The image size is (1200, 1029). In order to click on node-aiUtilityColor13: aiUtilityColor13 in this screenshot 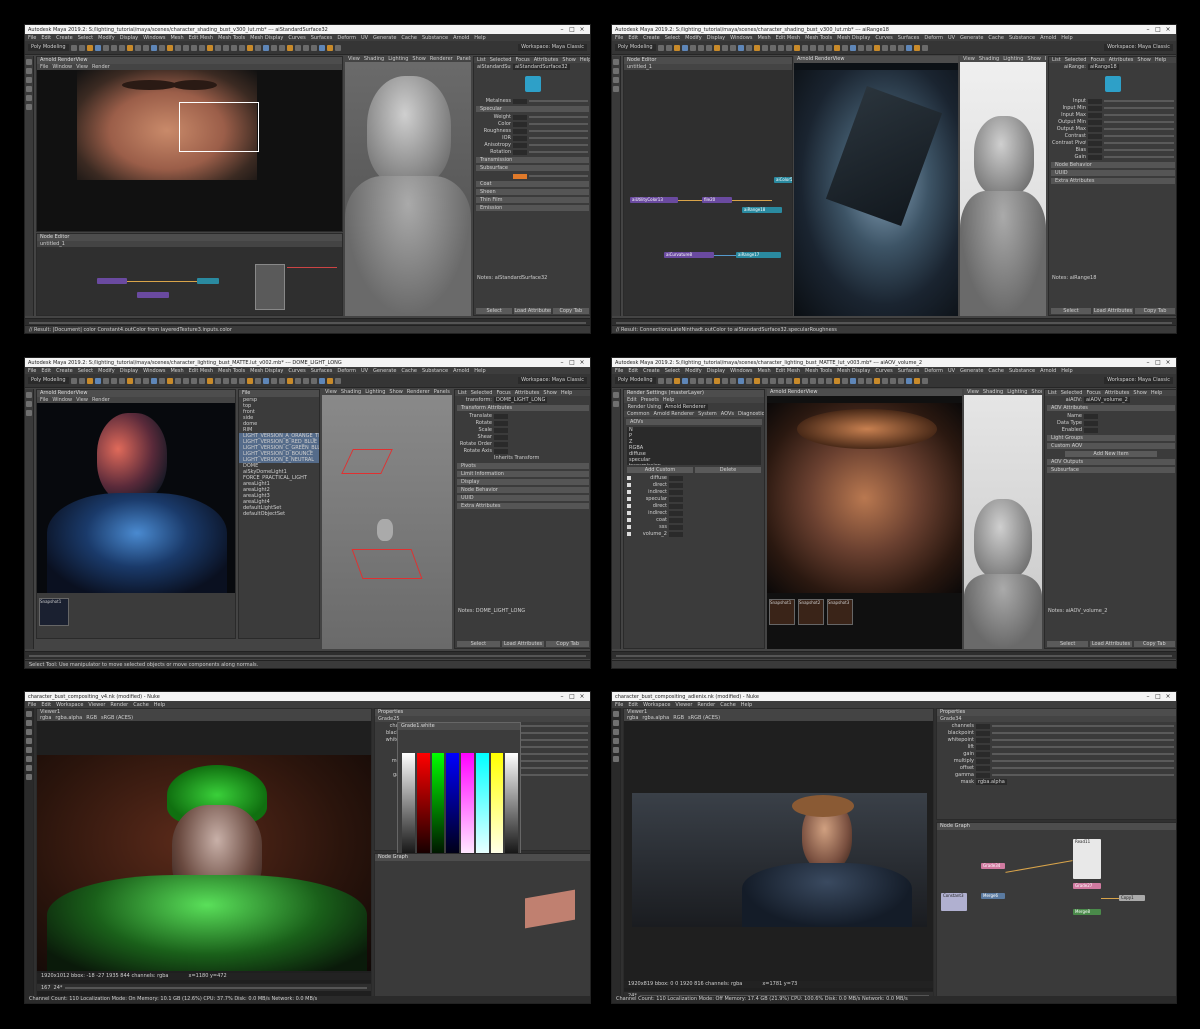, I will do `click(654, 200)`.